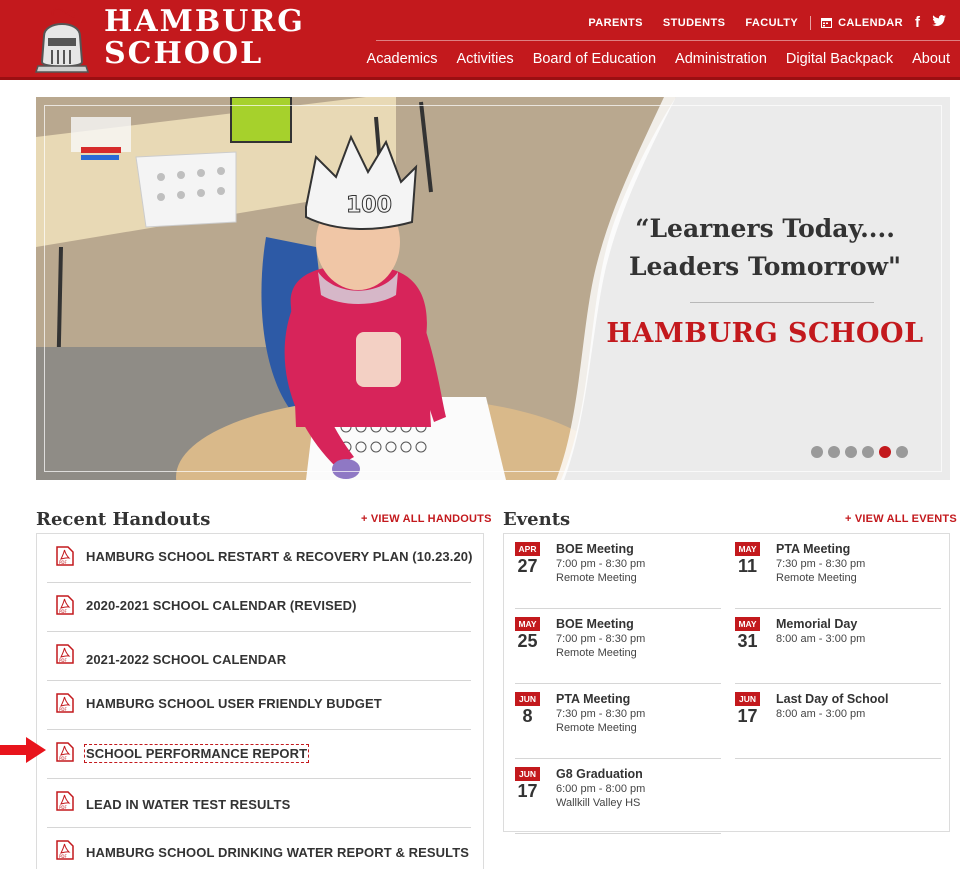 This screenshot has height=869, width=960. I want to click on handout-link: LEAD IN WATER TEST RESULTS, so click(188, 804).